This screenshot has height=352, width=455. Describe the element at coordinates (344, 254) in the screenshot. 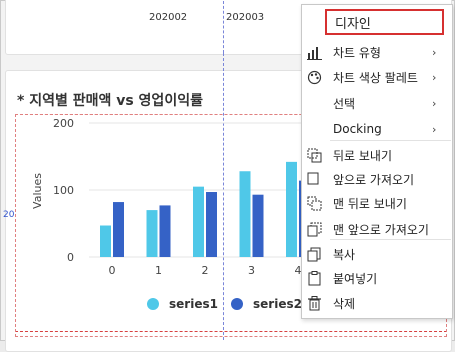

I see `menu-item-label: 복사` at that location.